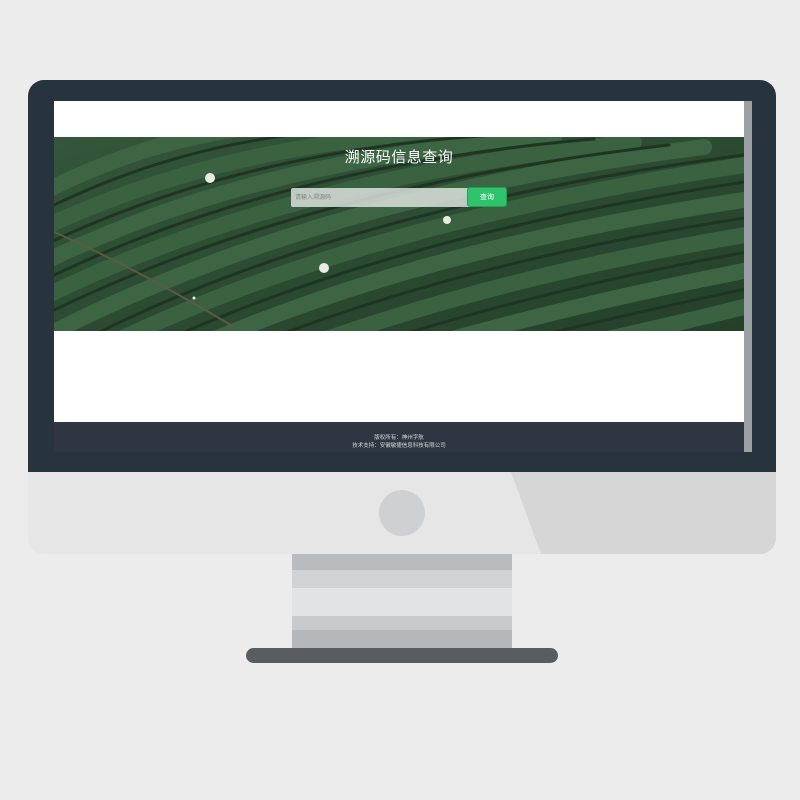 The image size is (800, 800). Describe the element at coordinates (643, 513) in the screenshot. I see `chin-shadow` at that location.